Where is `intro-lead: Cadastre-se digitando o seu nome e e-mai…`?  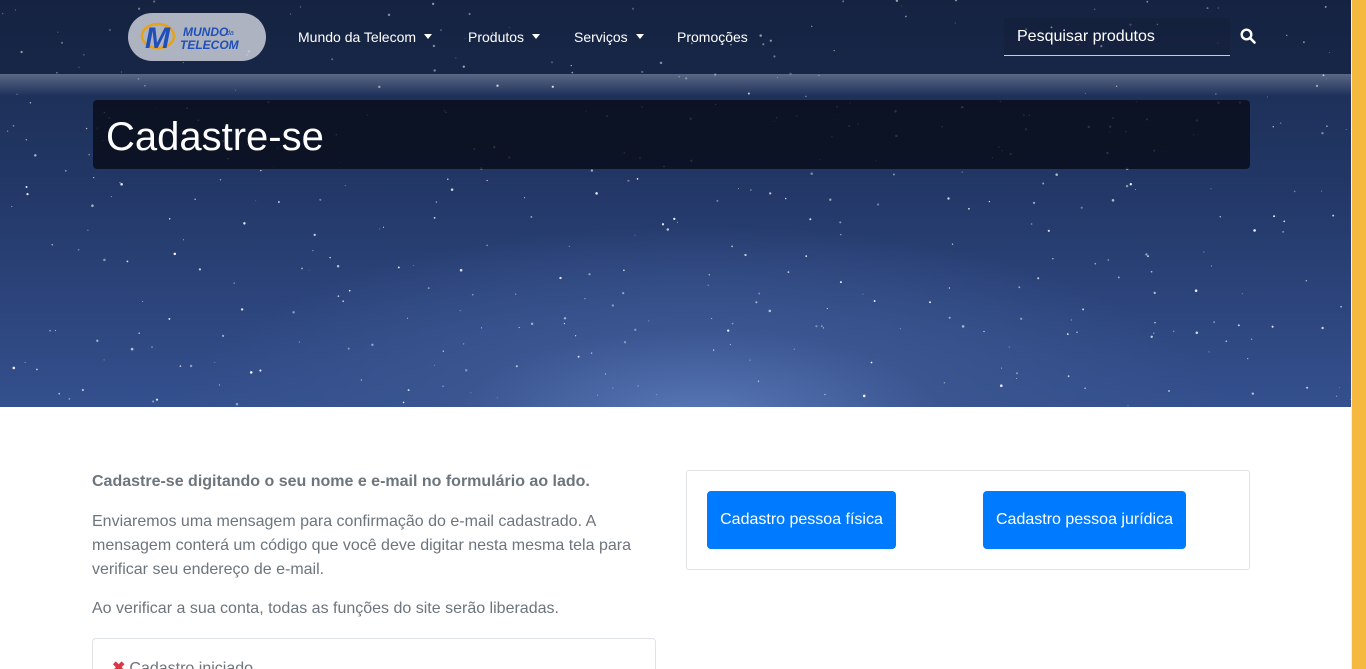
intro-lead: Cadastre-se digitando o seu nome e e-mai… is located at coordinates (341, 481).